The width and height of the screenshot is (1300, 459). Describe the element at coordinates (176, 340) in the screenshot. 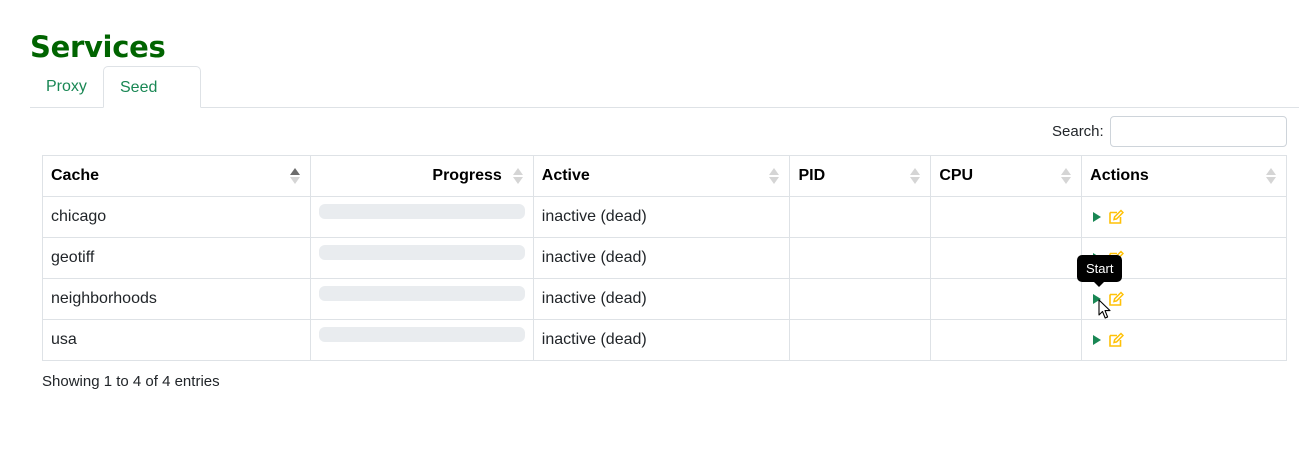

I see `cache-cell: usa` at that location.